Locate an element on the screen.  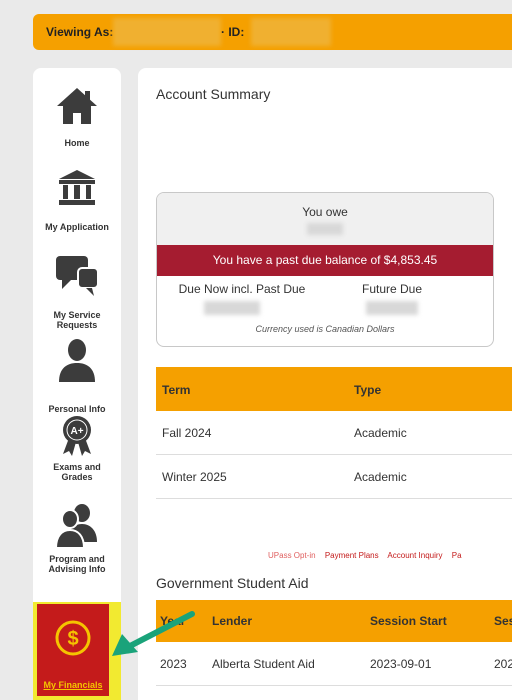
sidebar-item-personal-info: Personal Info is located at coordinates (77, 376).